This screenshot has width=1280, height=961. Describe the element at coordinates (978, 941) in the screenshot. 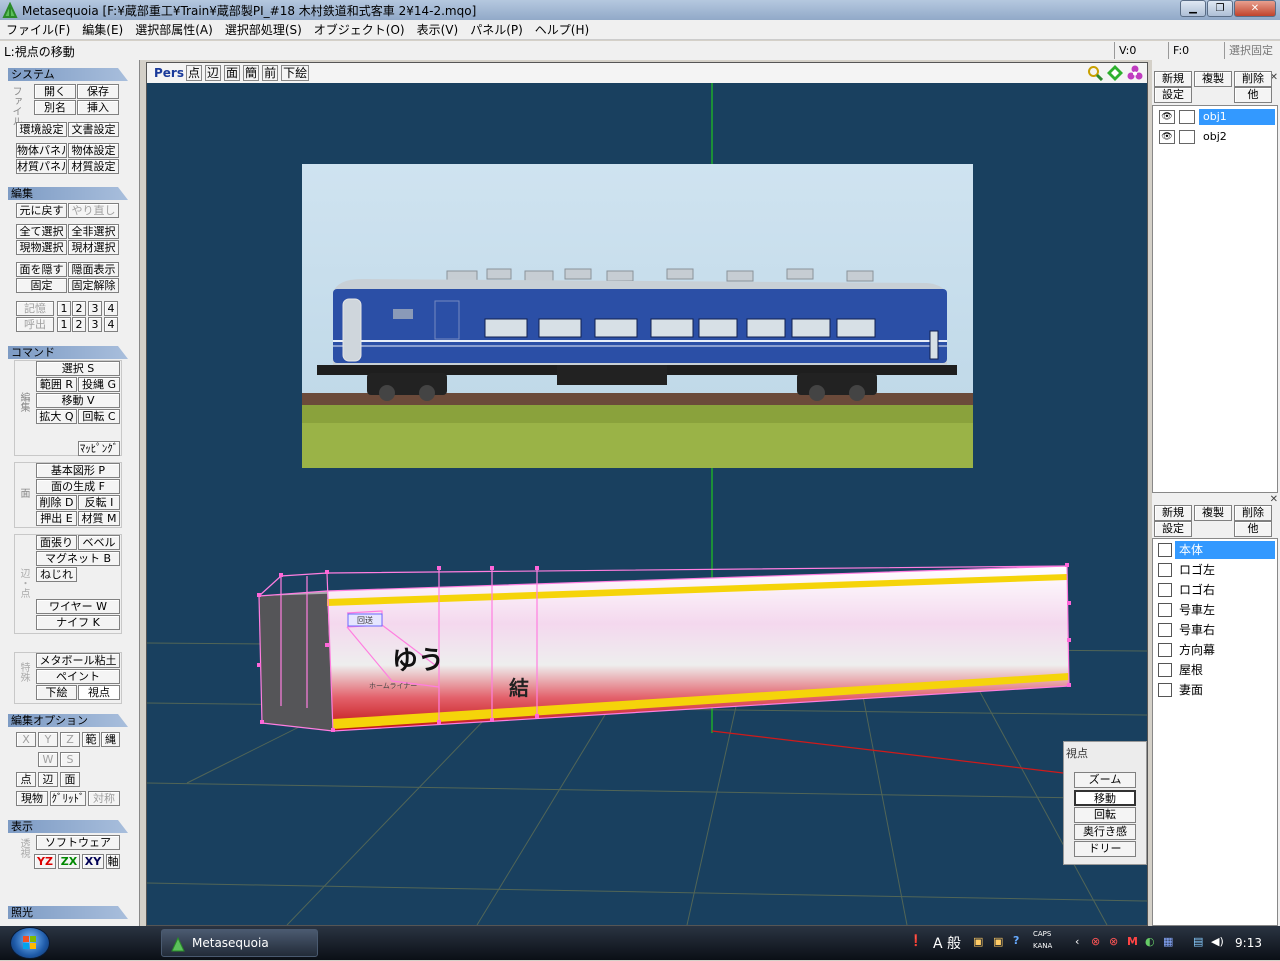

I see `ime-toolbar-icon: ▣` at that location.